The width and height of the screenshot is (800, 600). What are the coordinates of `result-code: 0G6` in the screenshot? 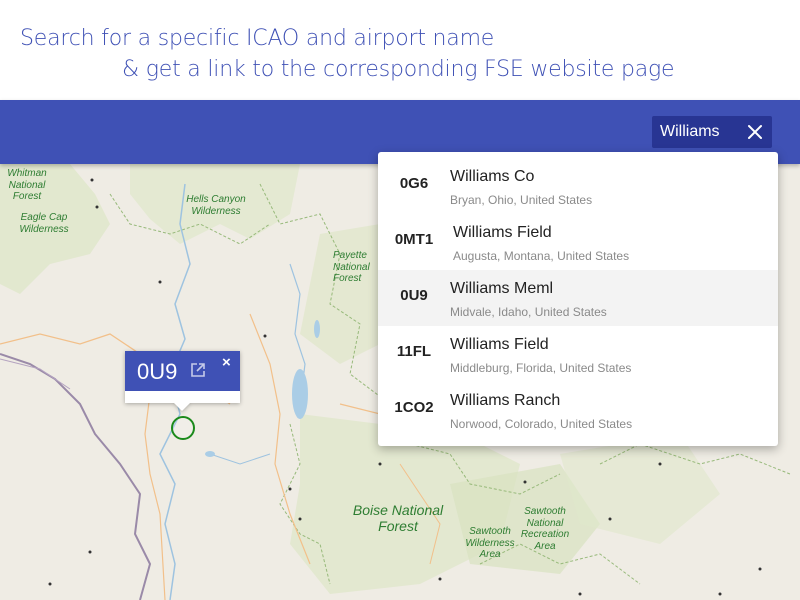 It's located at (414, 183).